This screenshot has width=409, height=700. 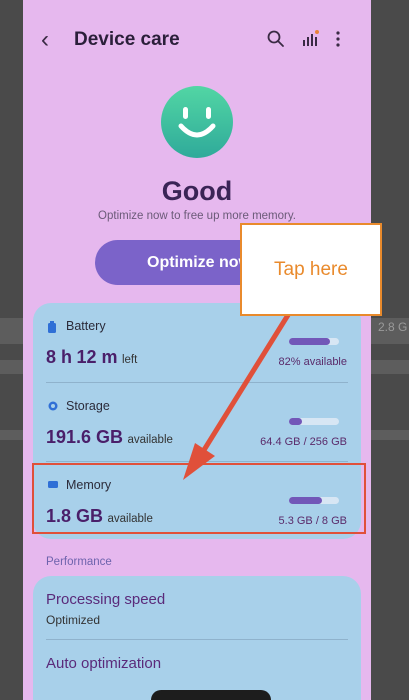 I want to click on tap-here-callout: Tap here, so click(x=311, y=269).